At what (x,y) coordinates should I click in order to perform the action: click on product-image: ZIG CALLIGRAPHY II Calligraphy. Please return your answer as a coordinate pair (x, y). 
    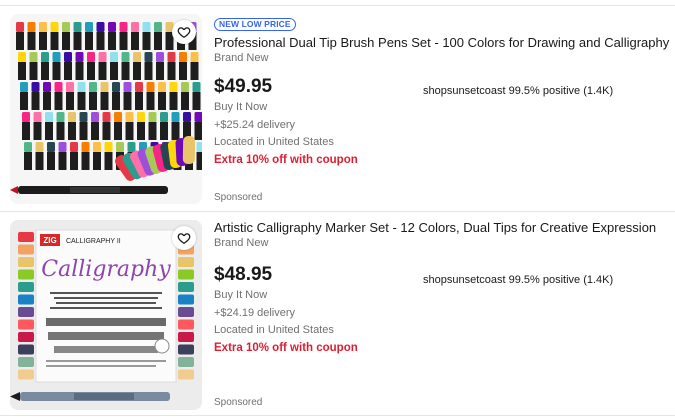
    Looking at the image, I should click on (106, 315).